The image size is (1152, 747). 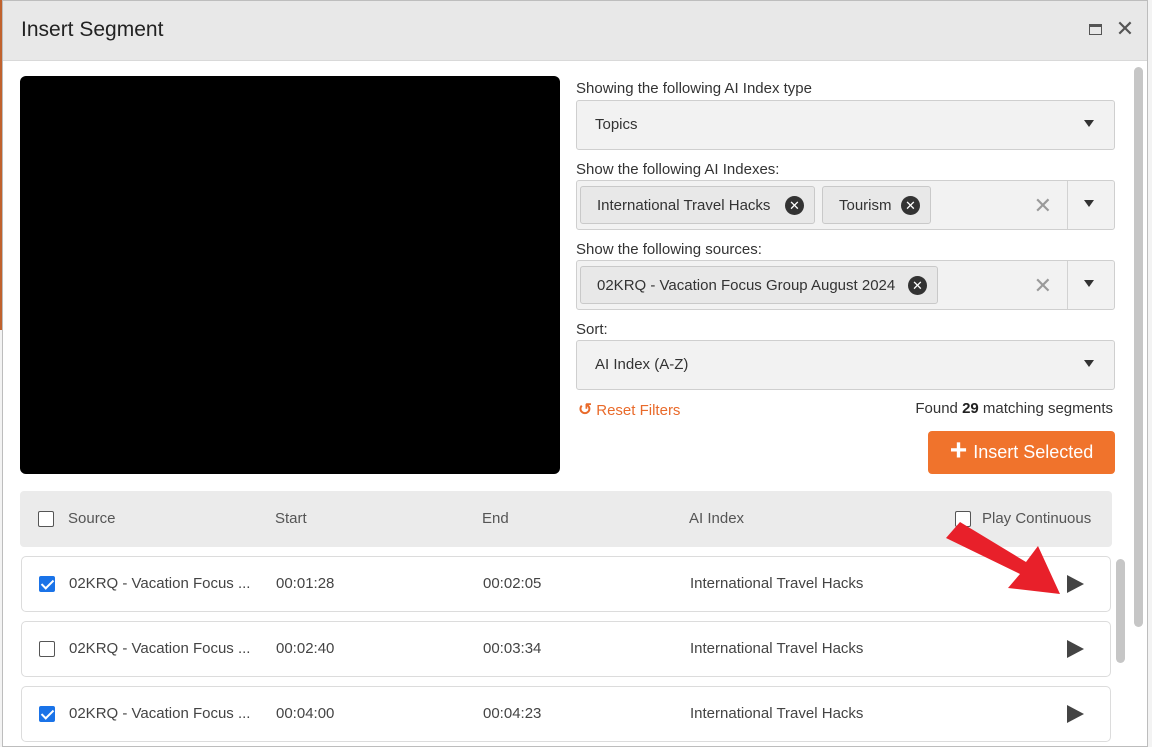 I want to click on insert-selected-button: + Insert Selected, so click(x=1021, y=452).